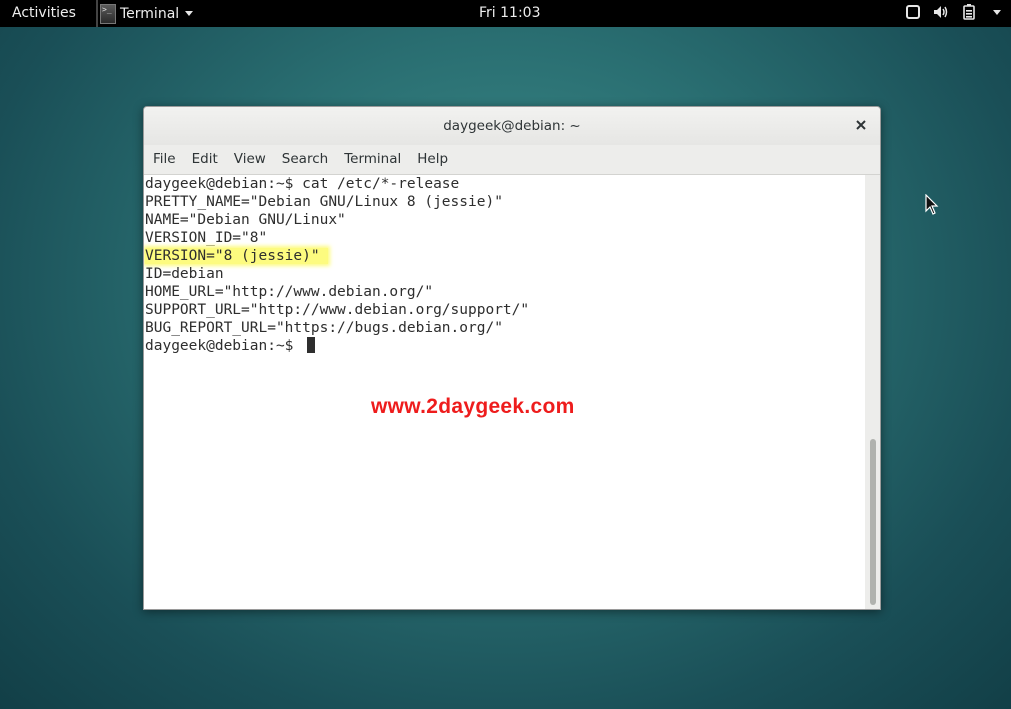 This screenshot has height=709, width=1011. What do you see at coordinates (250, 159) in the screenshot?
I see `menu-view: View` at bounding box center [250, 159].